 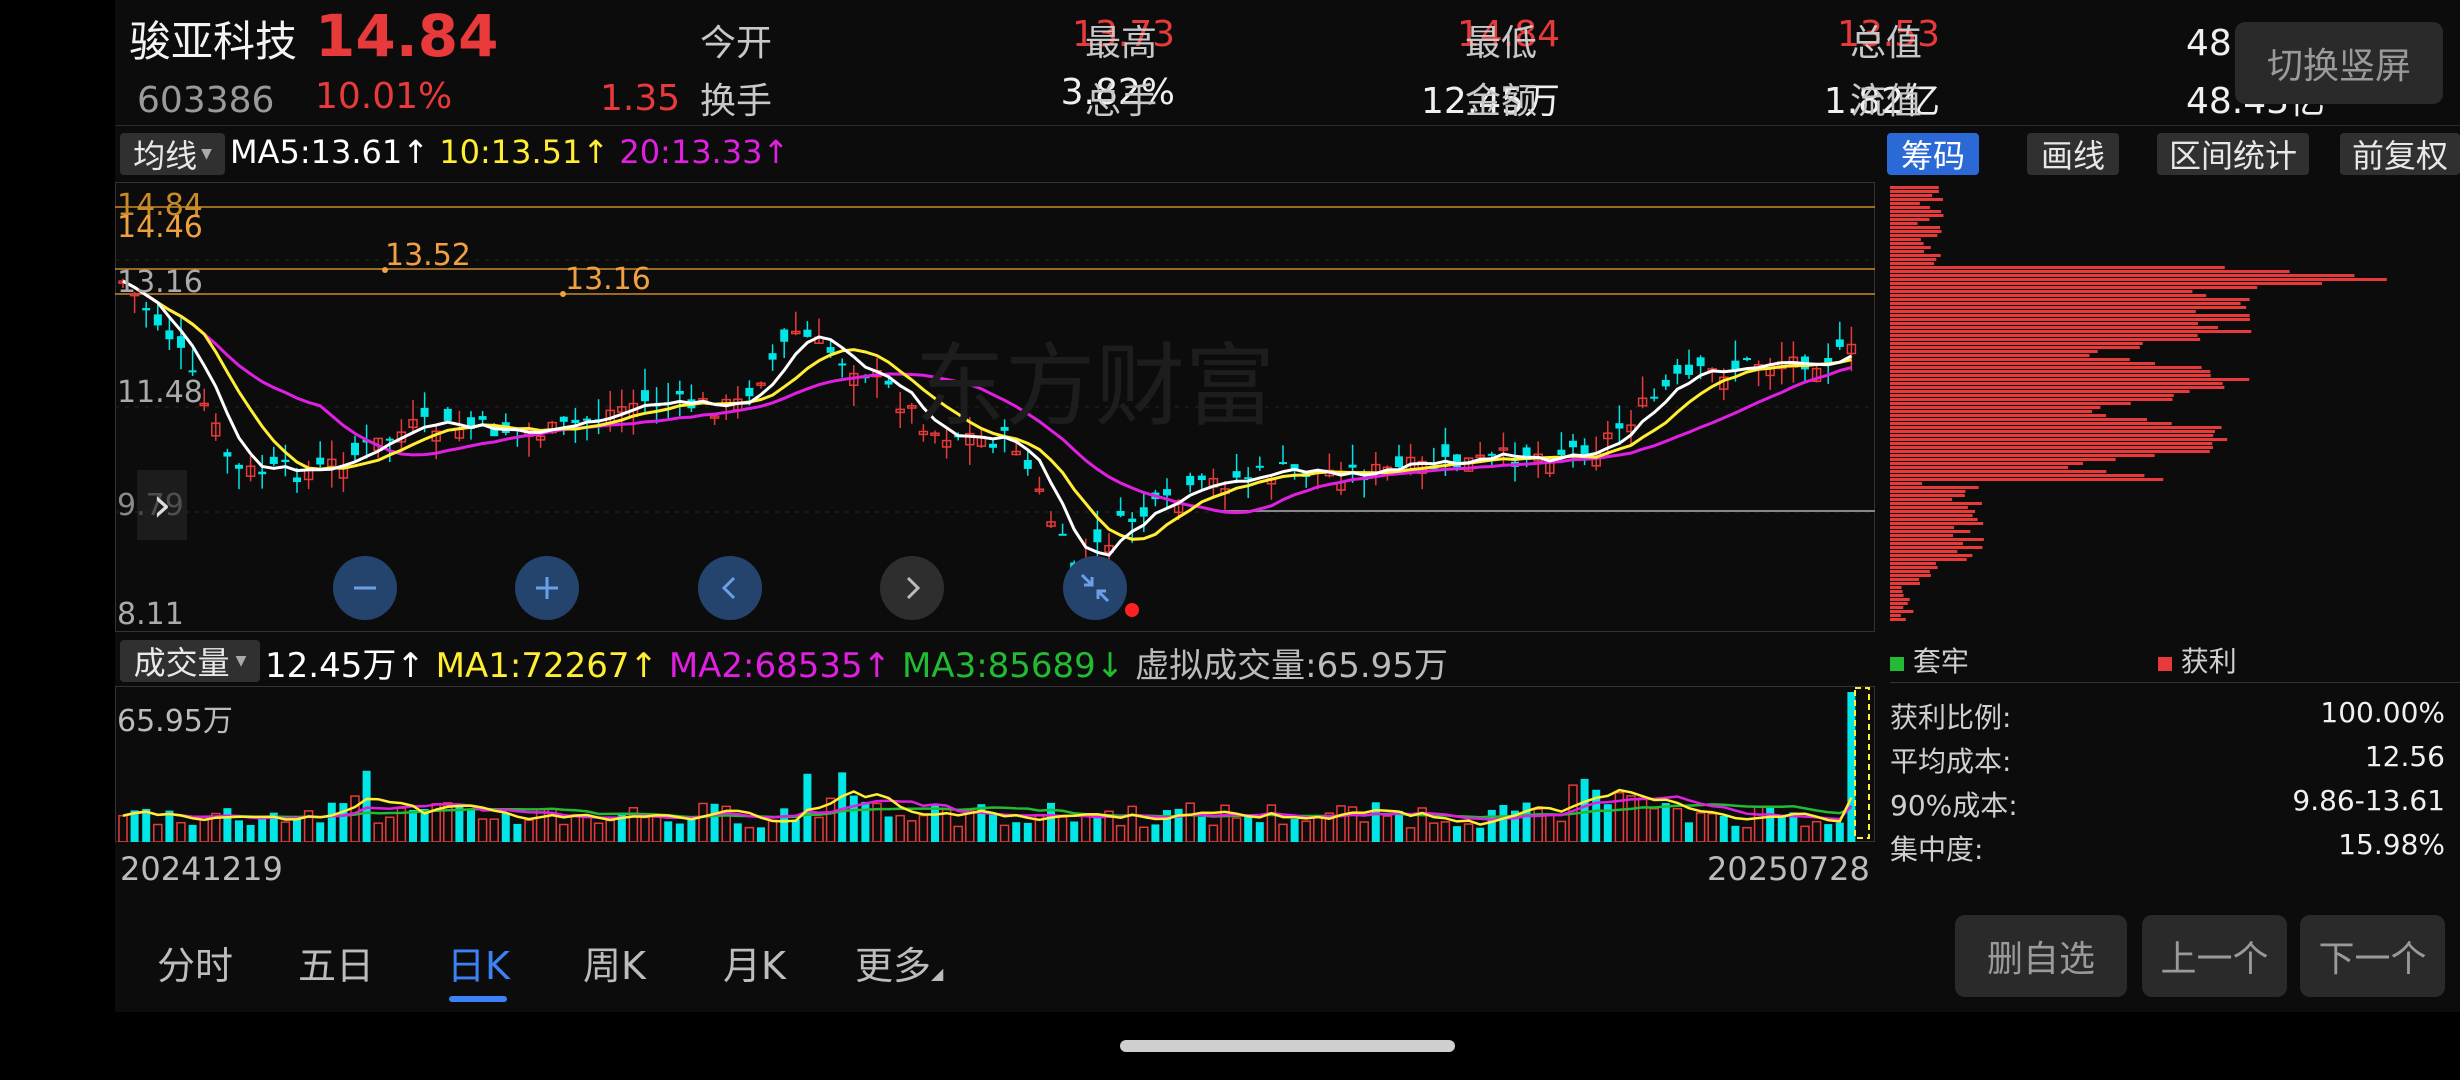 What do you see at coordinates (195, 962) in the screenshot?
I see `tab-intraday: 分时` at bounding box center [195, 962].